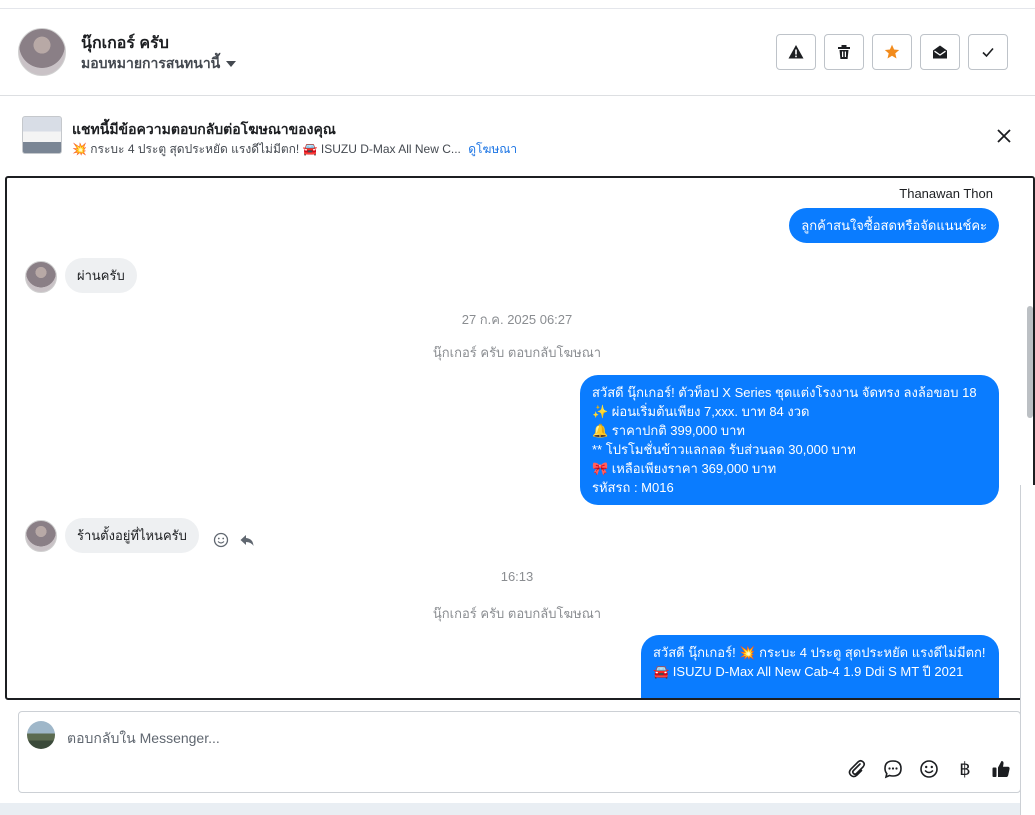 The width and height of the screenshot is (1035, 815). Describe the element at coordinates (633, 487) in the screenshot. I see `message-line: รหัสรถ : M016` at that location.